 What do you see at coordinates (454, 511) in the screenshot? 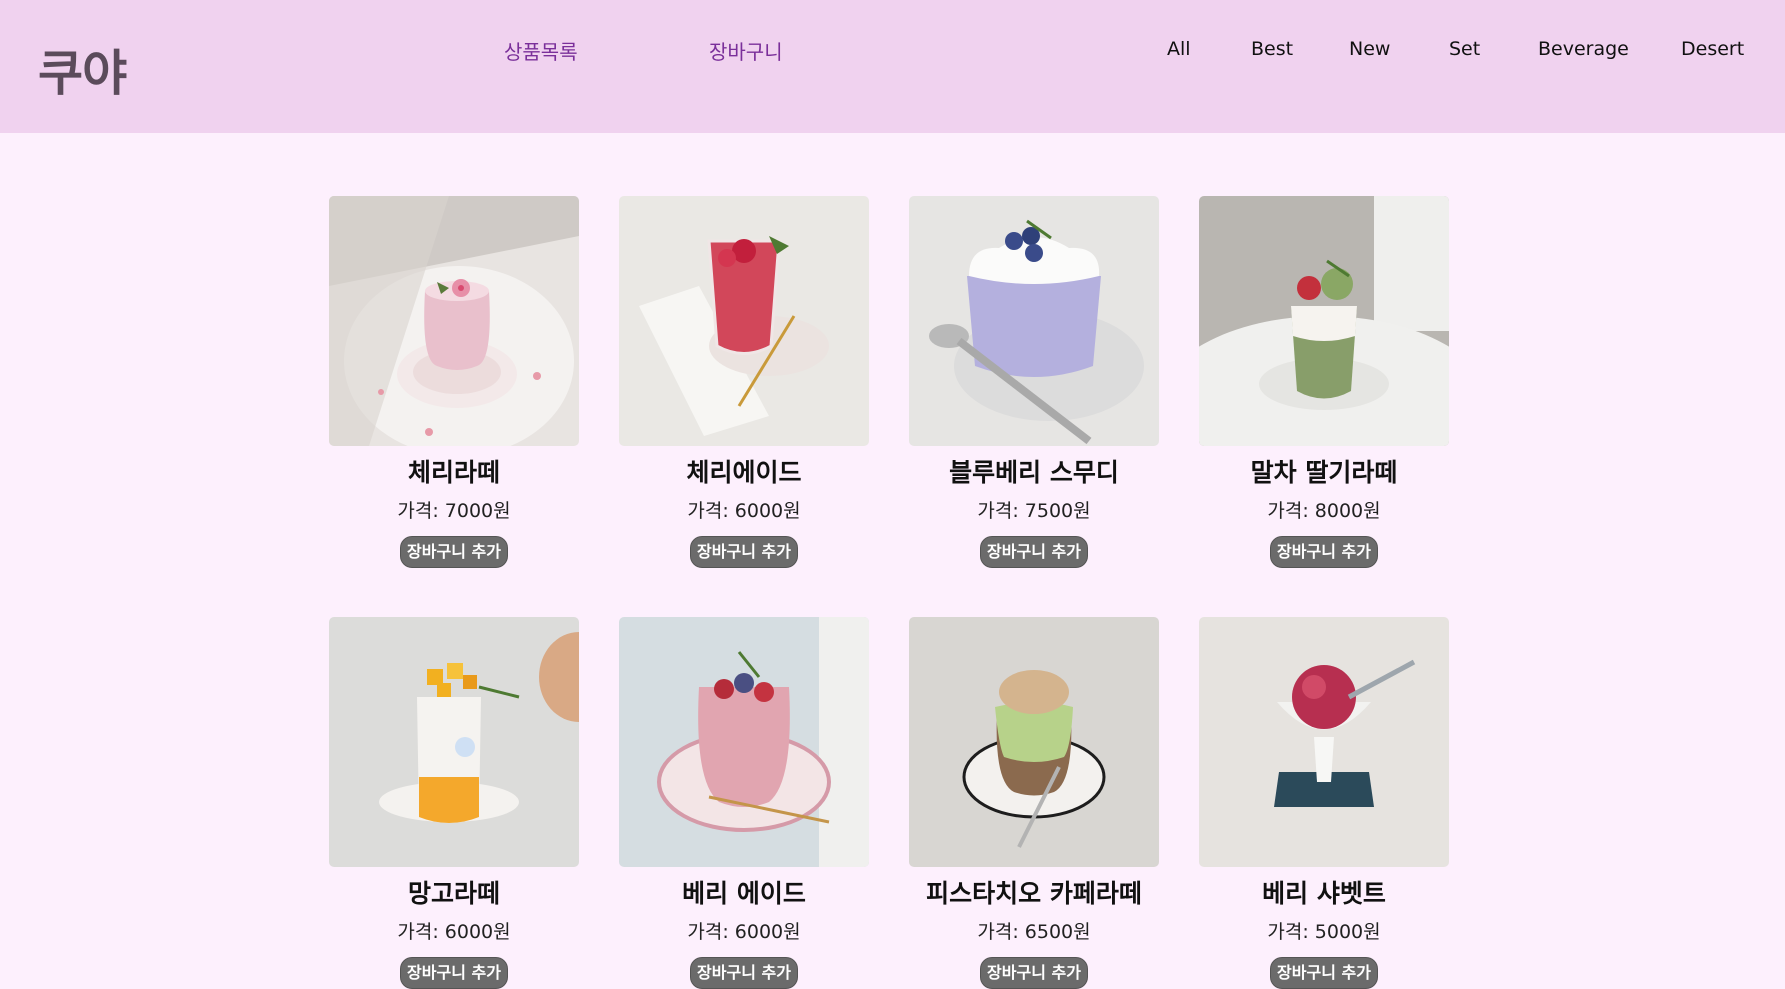
I see `product-price: 가격: 7000원` at bounding box center [454, 511].